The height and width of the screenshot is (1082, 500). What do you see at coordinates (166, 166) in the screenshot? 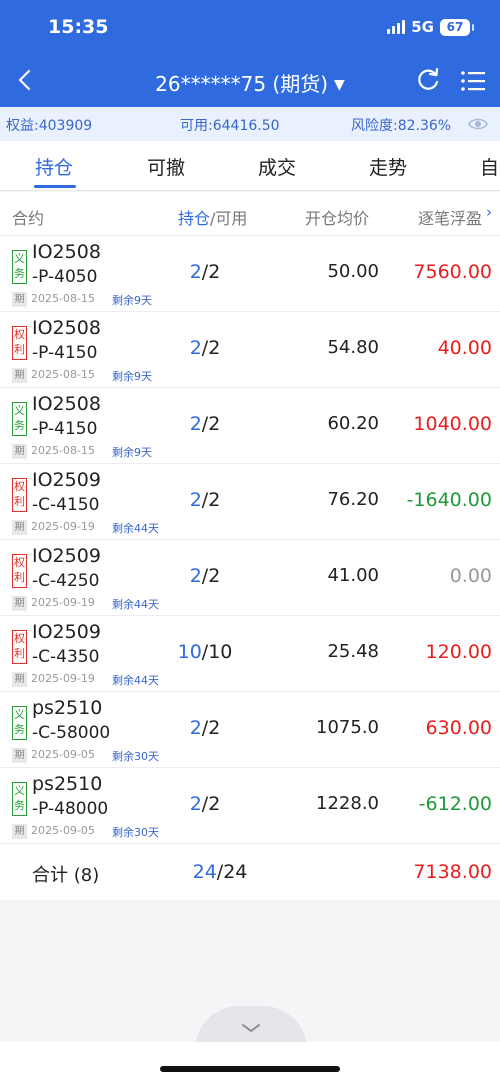
I see `tab-cancelable: 可撤` at bounding box center [166, 166].